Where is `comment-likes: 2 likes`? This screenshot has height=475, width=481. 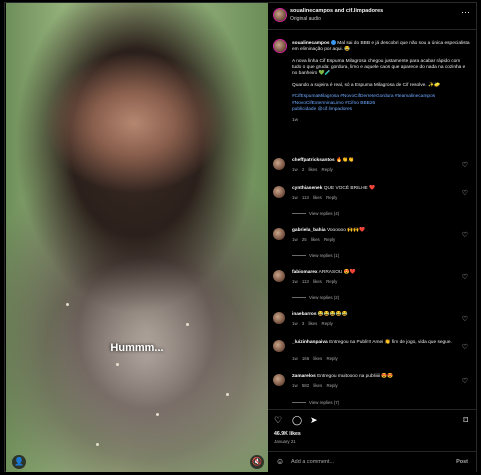
comment-likes: 2 likes is located at coordinates (309, 169).